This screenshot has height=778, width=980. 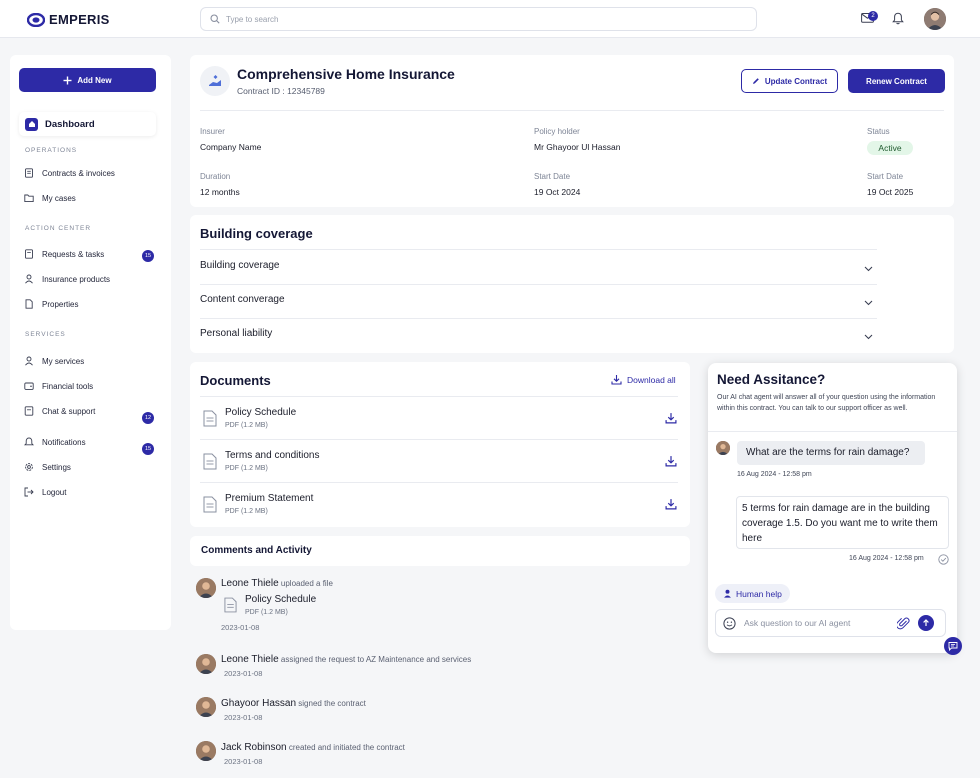 I want to click on sidebar-item-my-services: My services, so click(x=54, y=361).